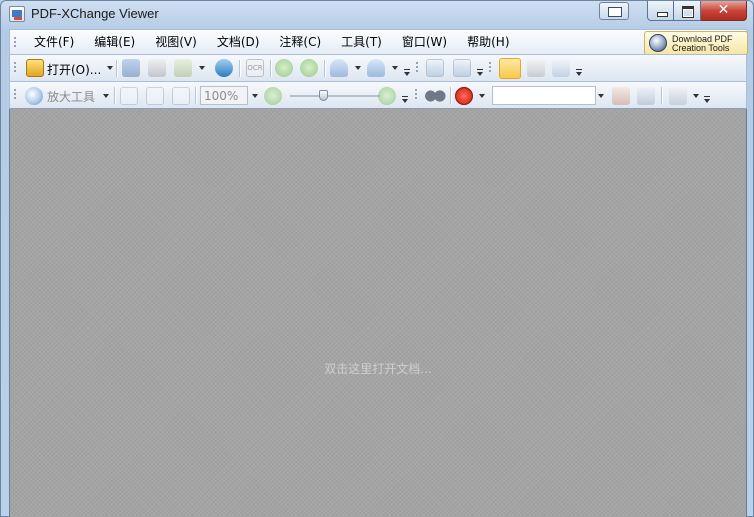 Image resolution: width=754 pixels, height=517 pixels. What do you see at coordinates (224, 68) in the screenshot?
I see `scan-icon` at bounding box center [224, 68].